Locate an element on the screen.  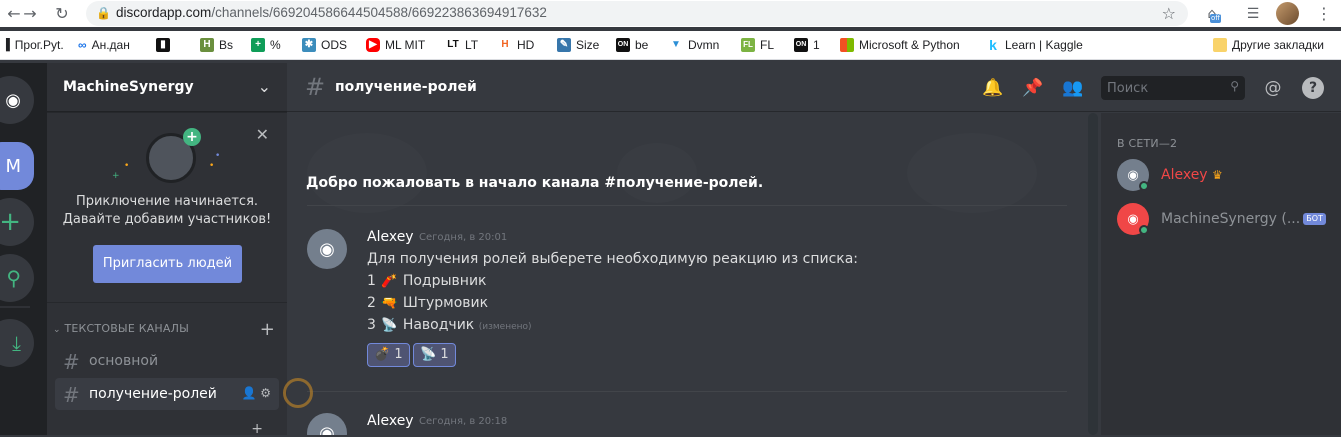
bookmark-item: Microsoft & Python is located at coordinates (900, 45).